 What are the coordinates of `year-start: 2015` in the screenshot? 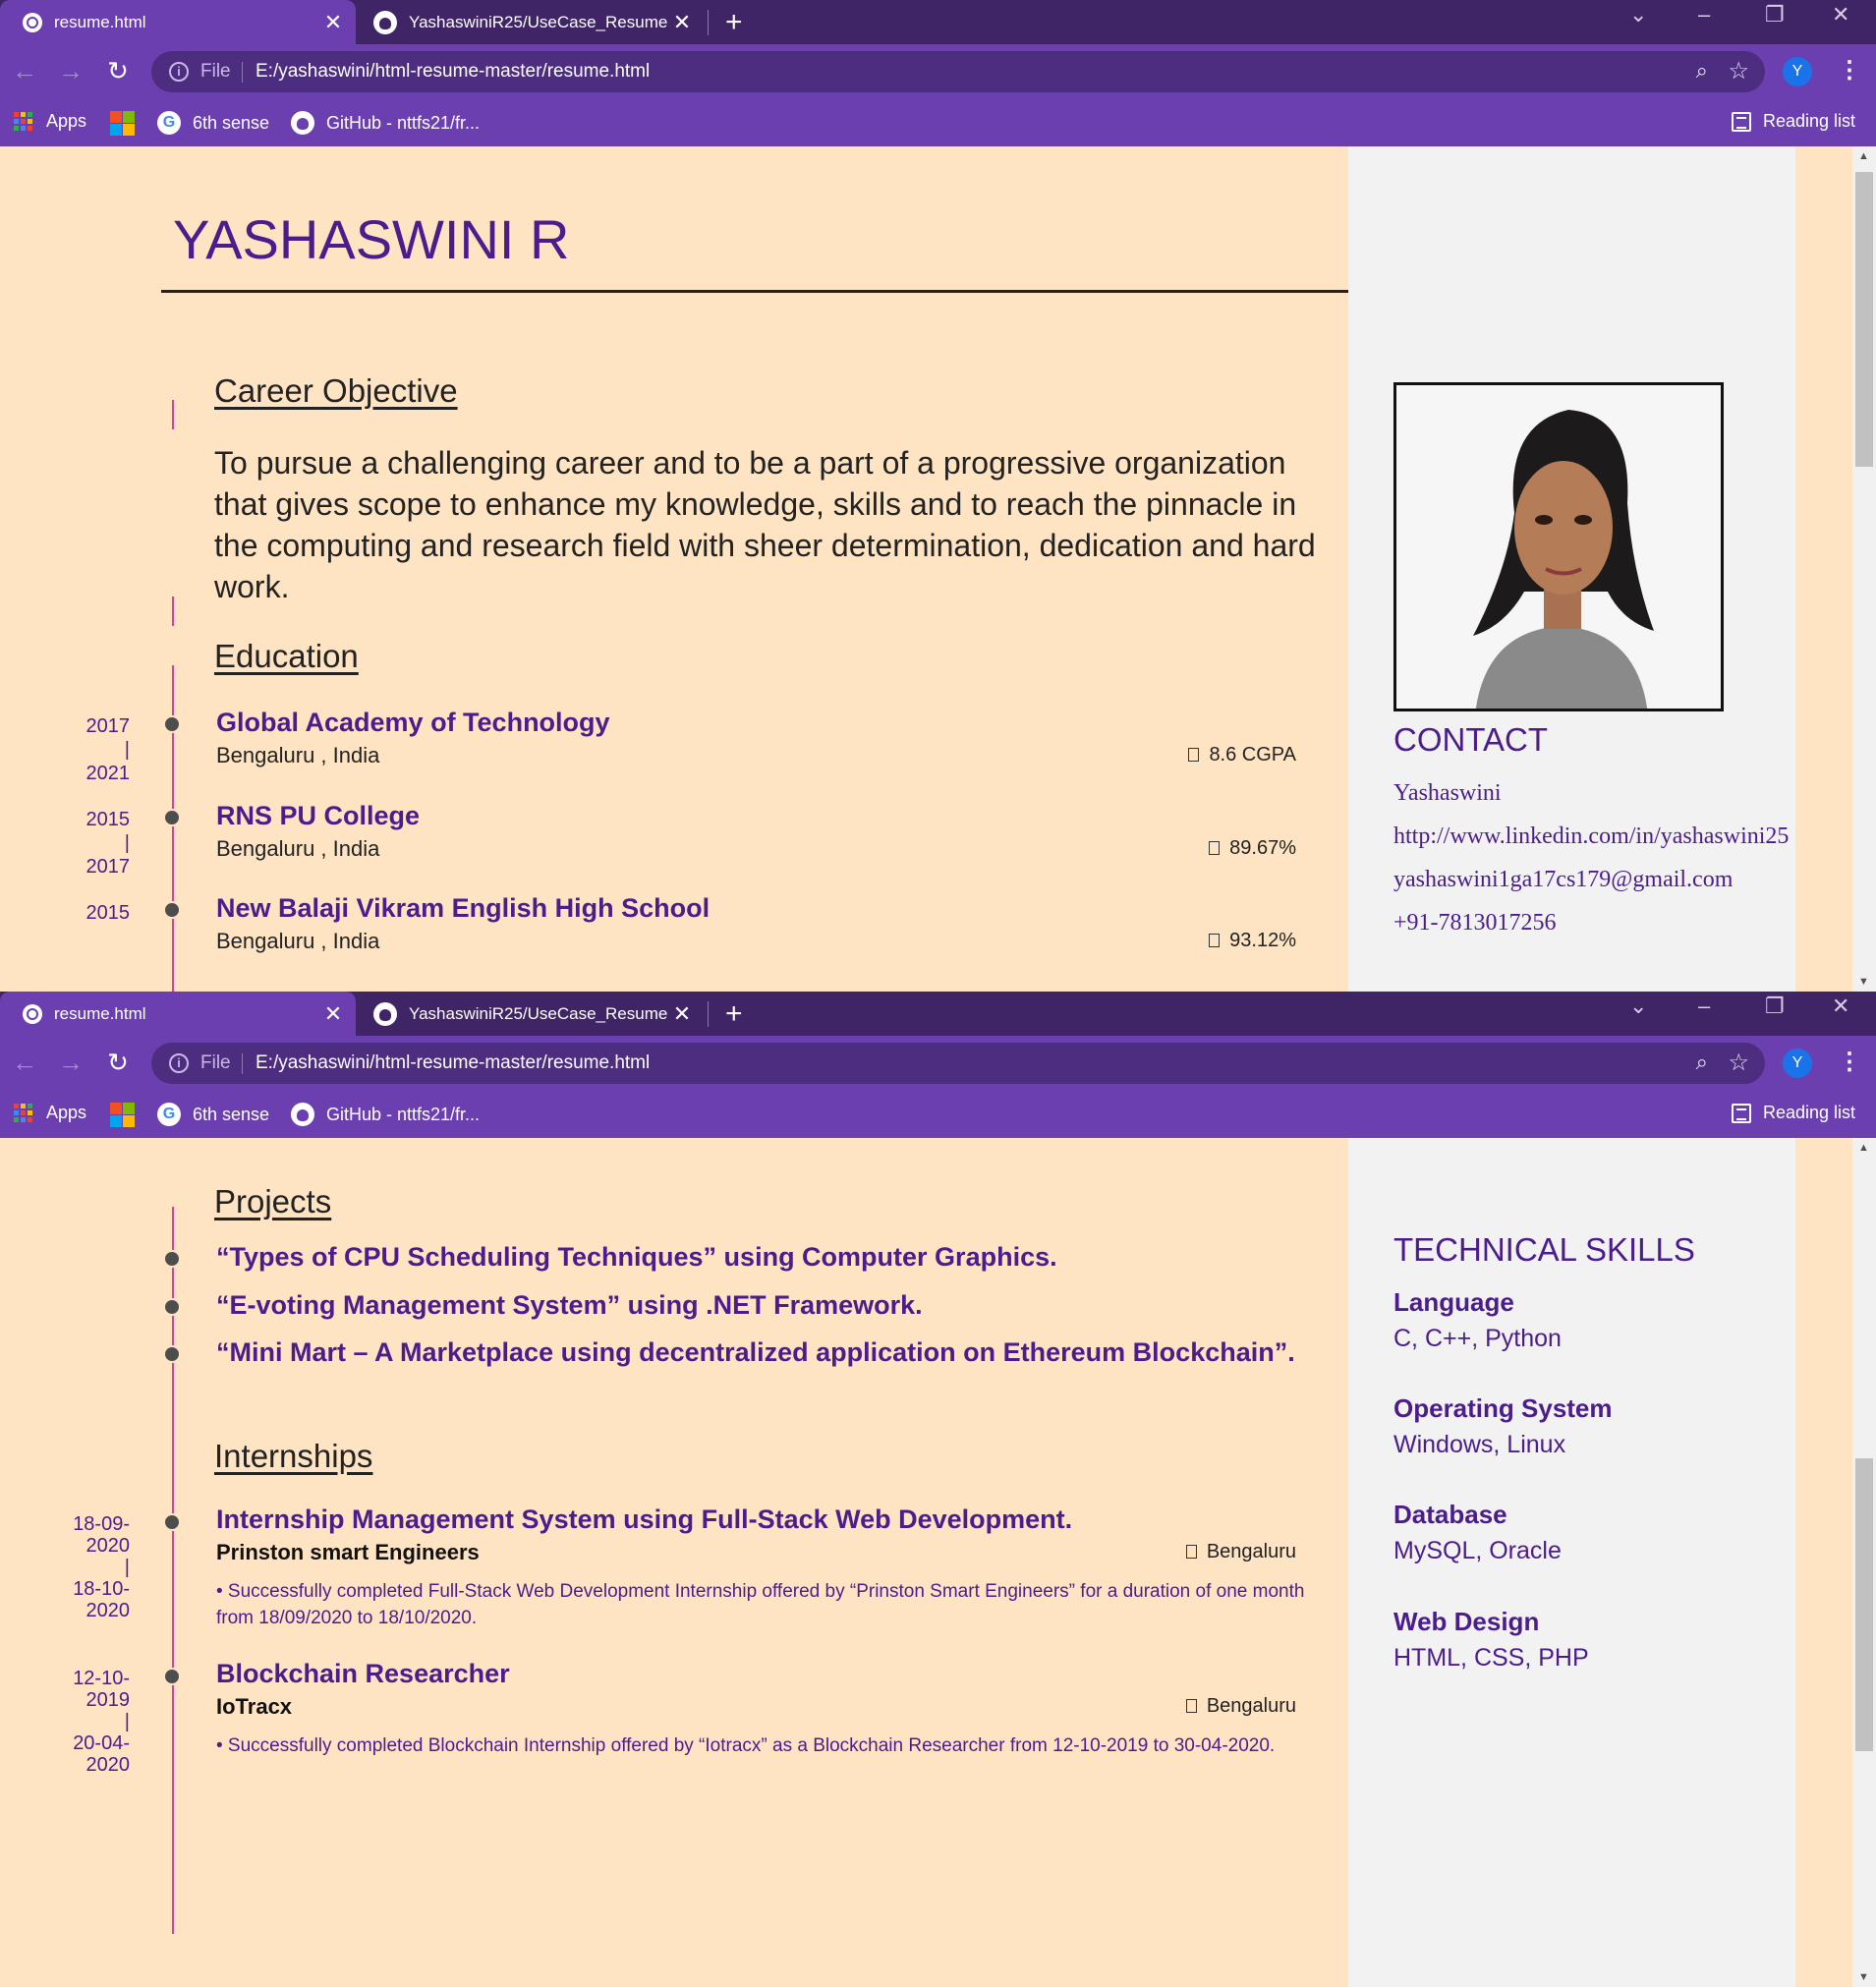 It's located at (108, 819).